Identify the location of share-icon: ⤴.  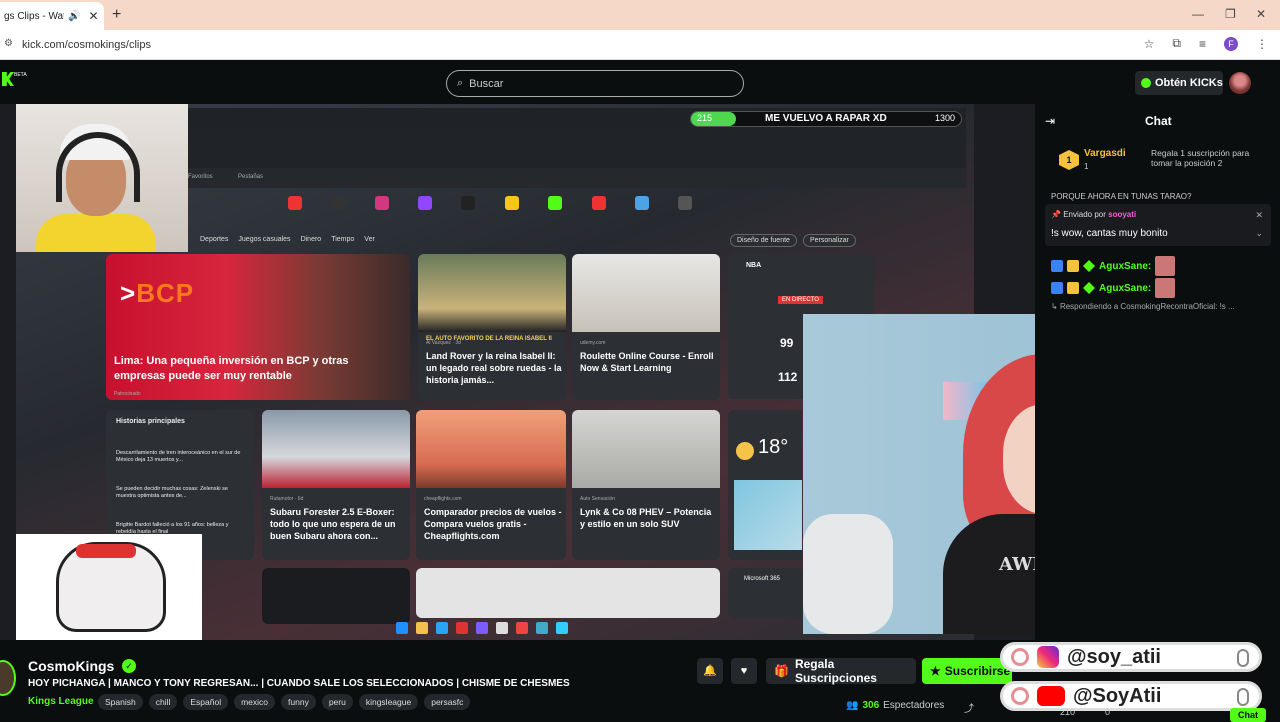
(969, 707).